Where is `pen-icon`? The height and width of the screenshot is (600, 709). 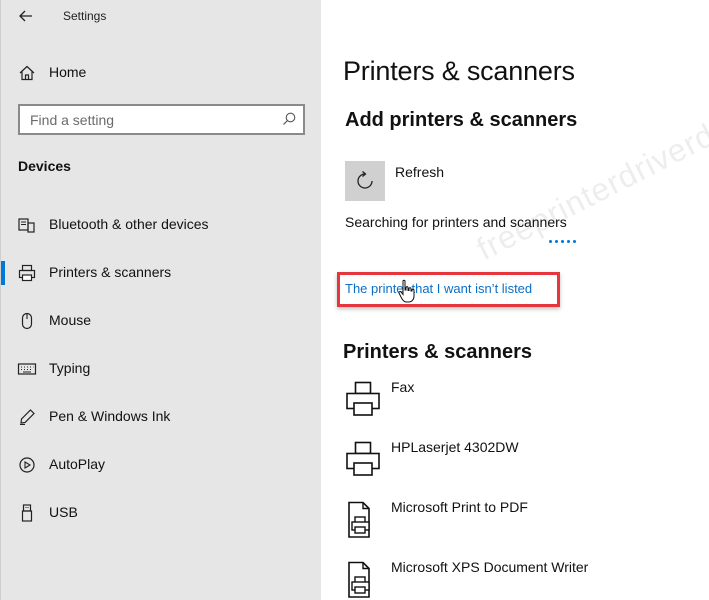 pen-icon is located at coordinates (27, 417).